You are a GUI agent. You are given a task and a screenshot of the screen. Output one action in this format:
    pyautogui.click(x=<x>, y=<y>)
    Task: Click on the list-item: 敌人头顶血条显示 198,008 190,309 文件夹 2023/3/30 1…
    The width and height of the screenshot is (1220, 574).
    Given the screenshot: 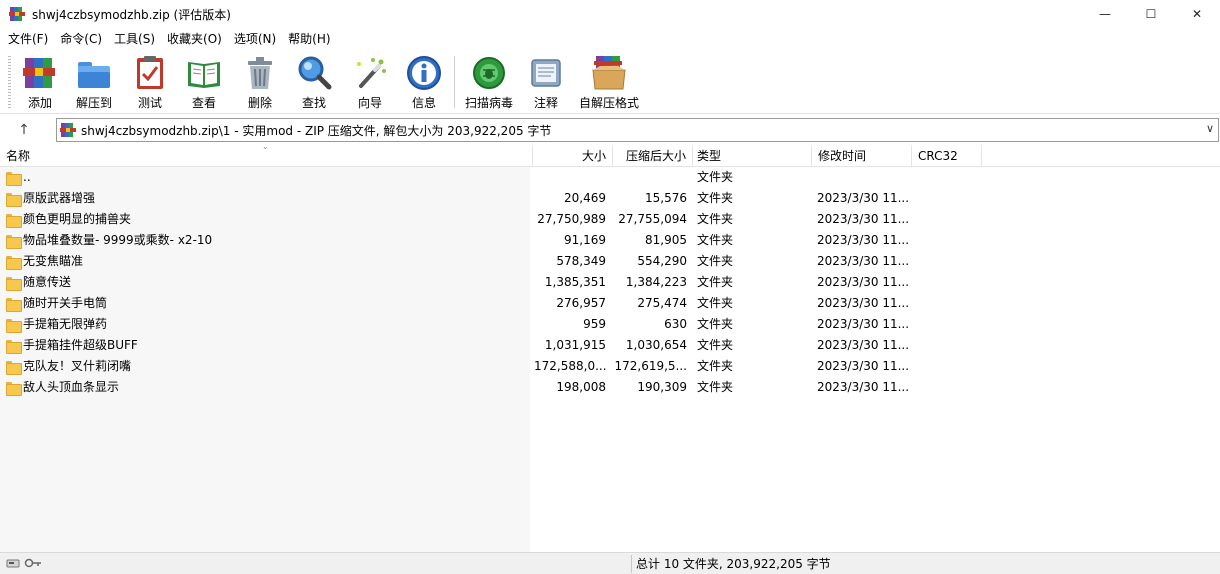 What is the action you would take?
    pyautogui.click(x=610, y=387)
    